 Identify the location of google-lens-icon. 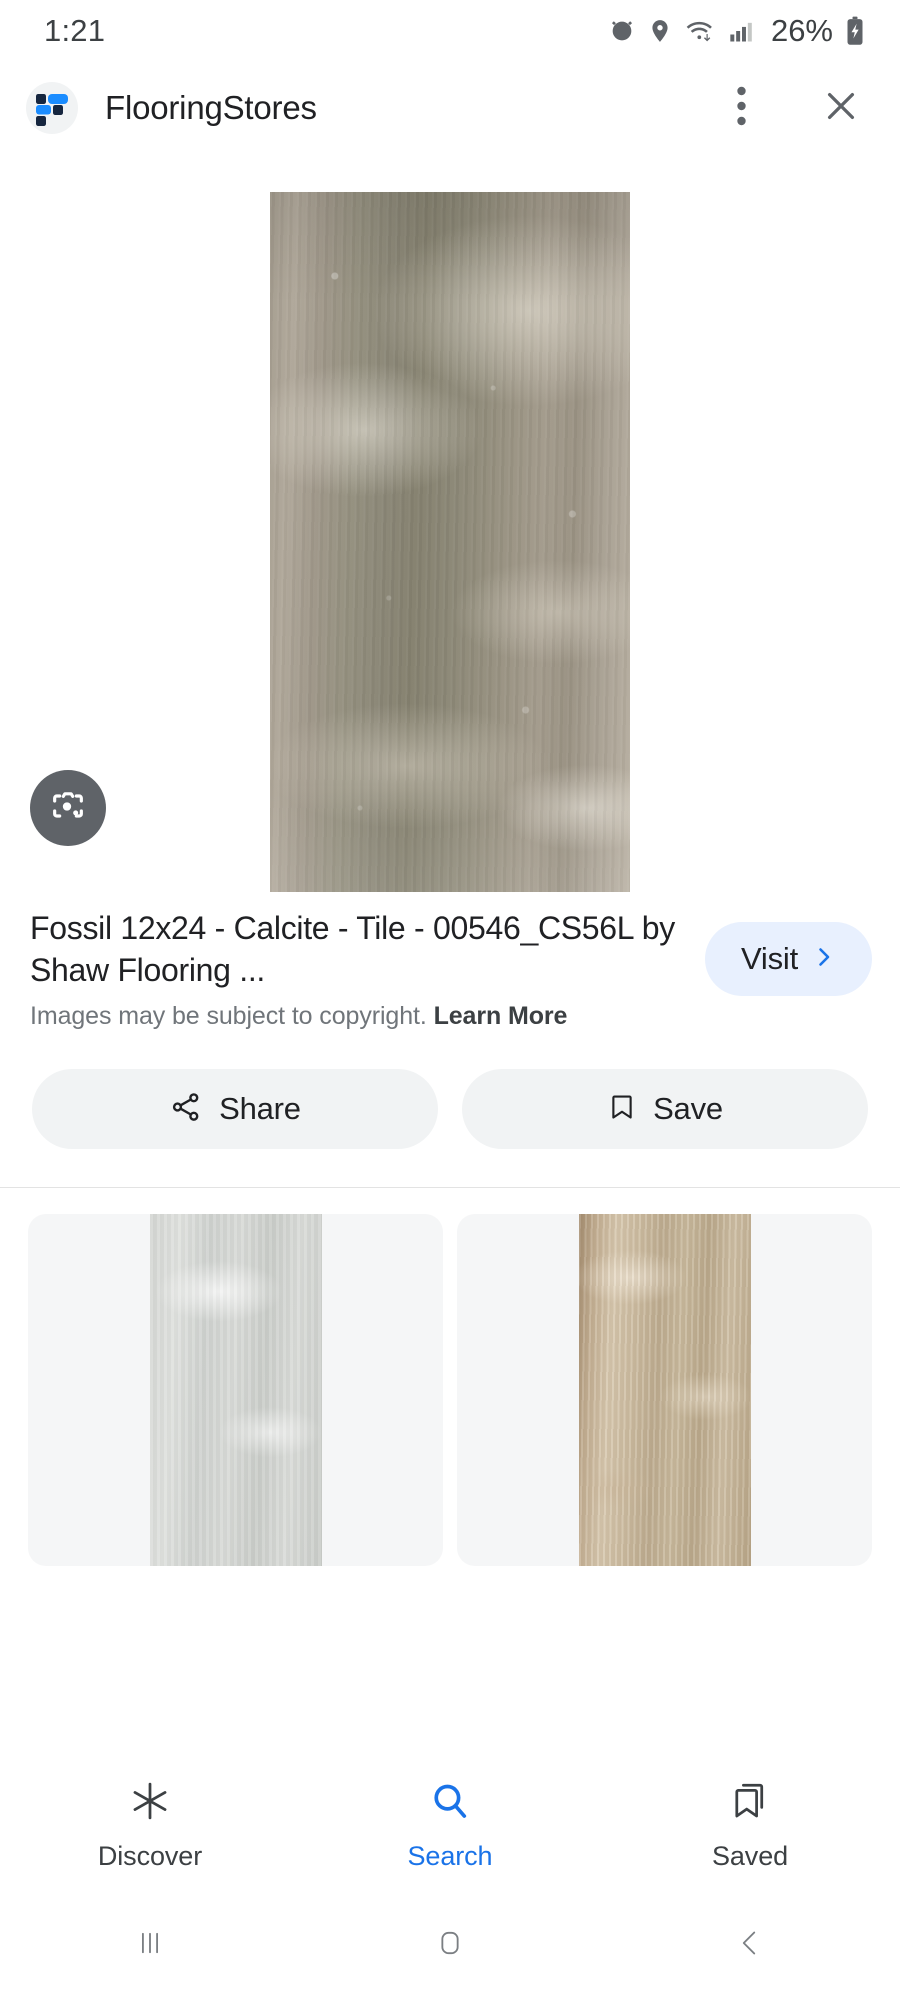
(68, 808).